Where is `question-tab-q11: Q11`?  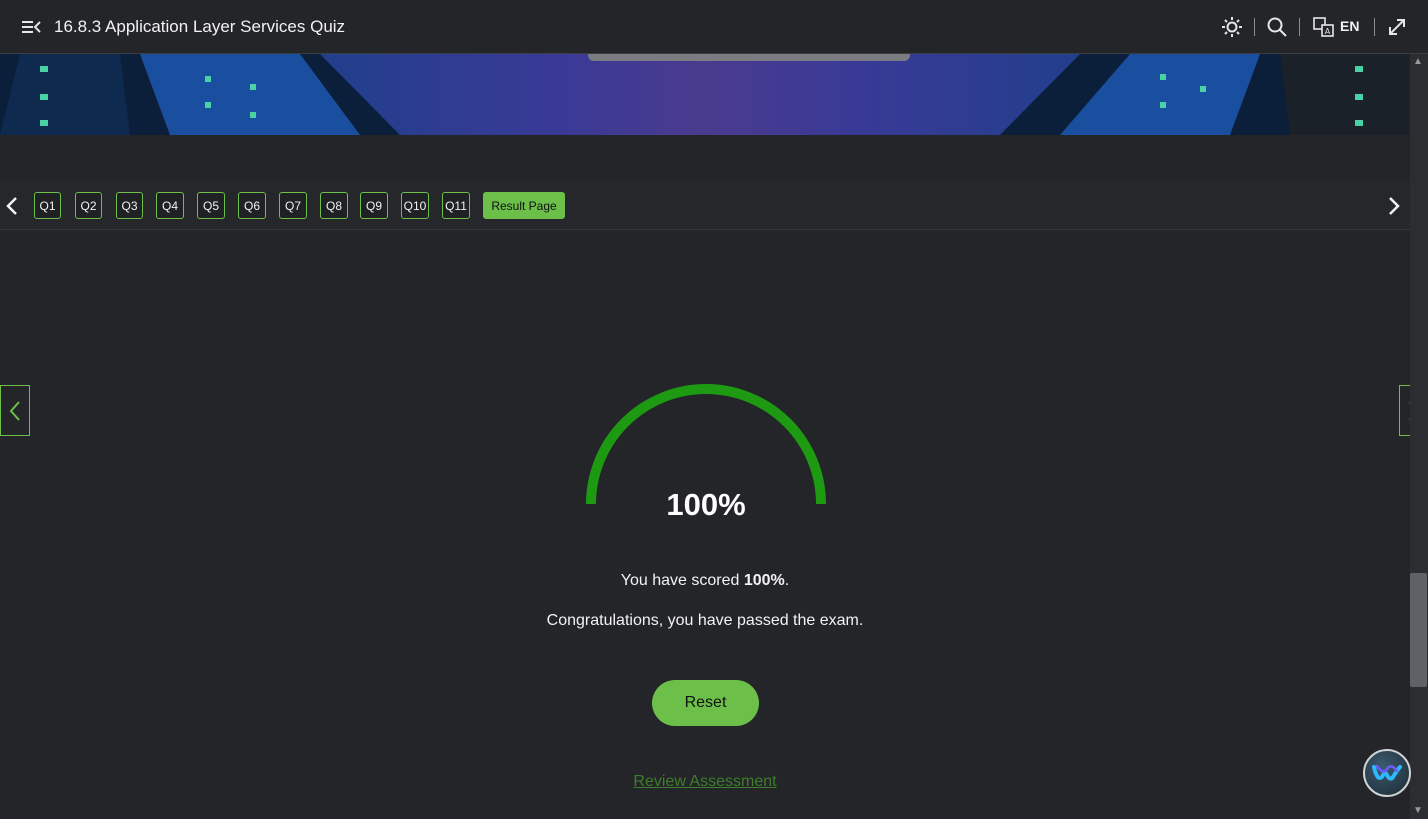
question-tab-q11: Q11 is located at coordinates (456, 205).